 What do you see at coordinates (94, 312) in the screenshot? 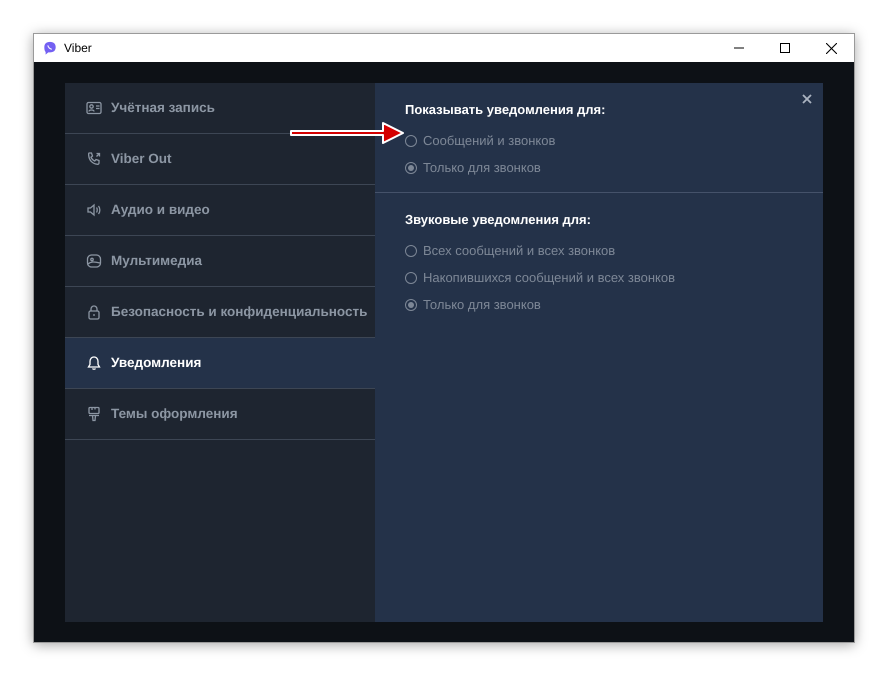
I see `lock-icon` at bounding box center [94, 312].